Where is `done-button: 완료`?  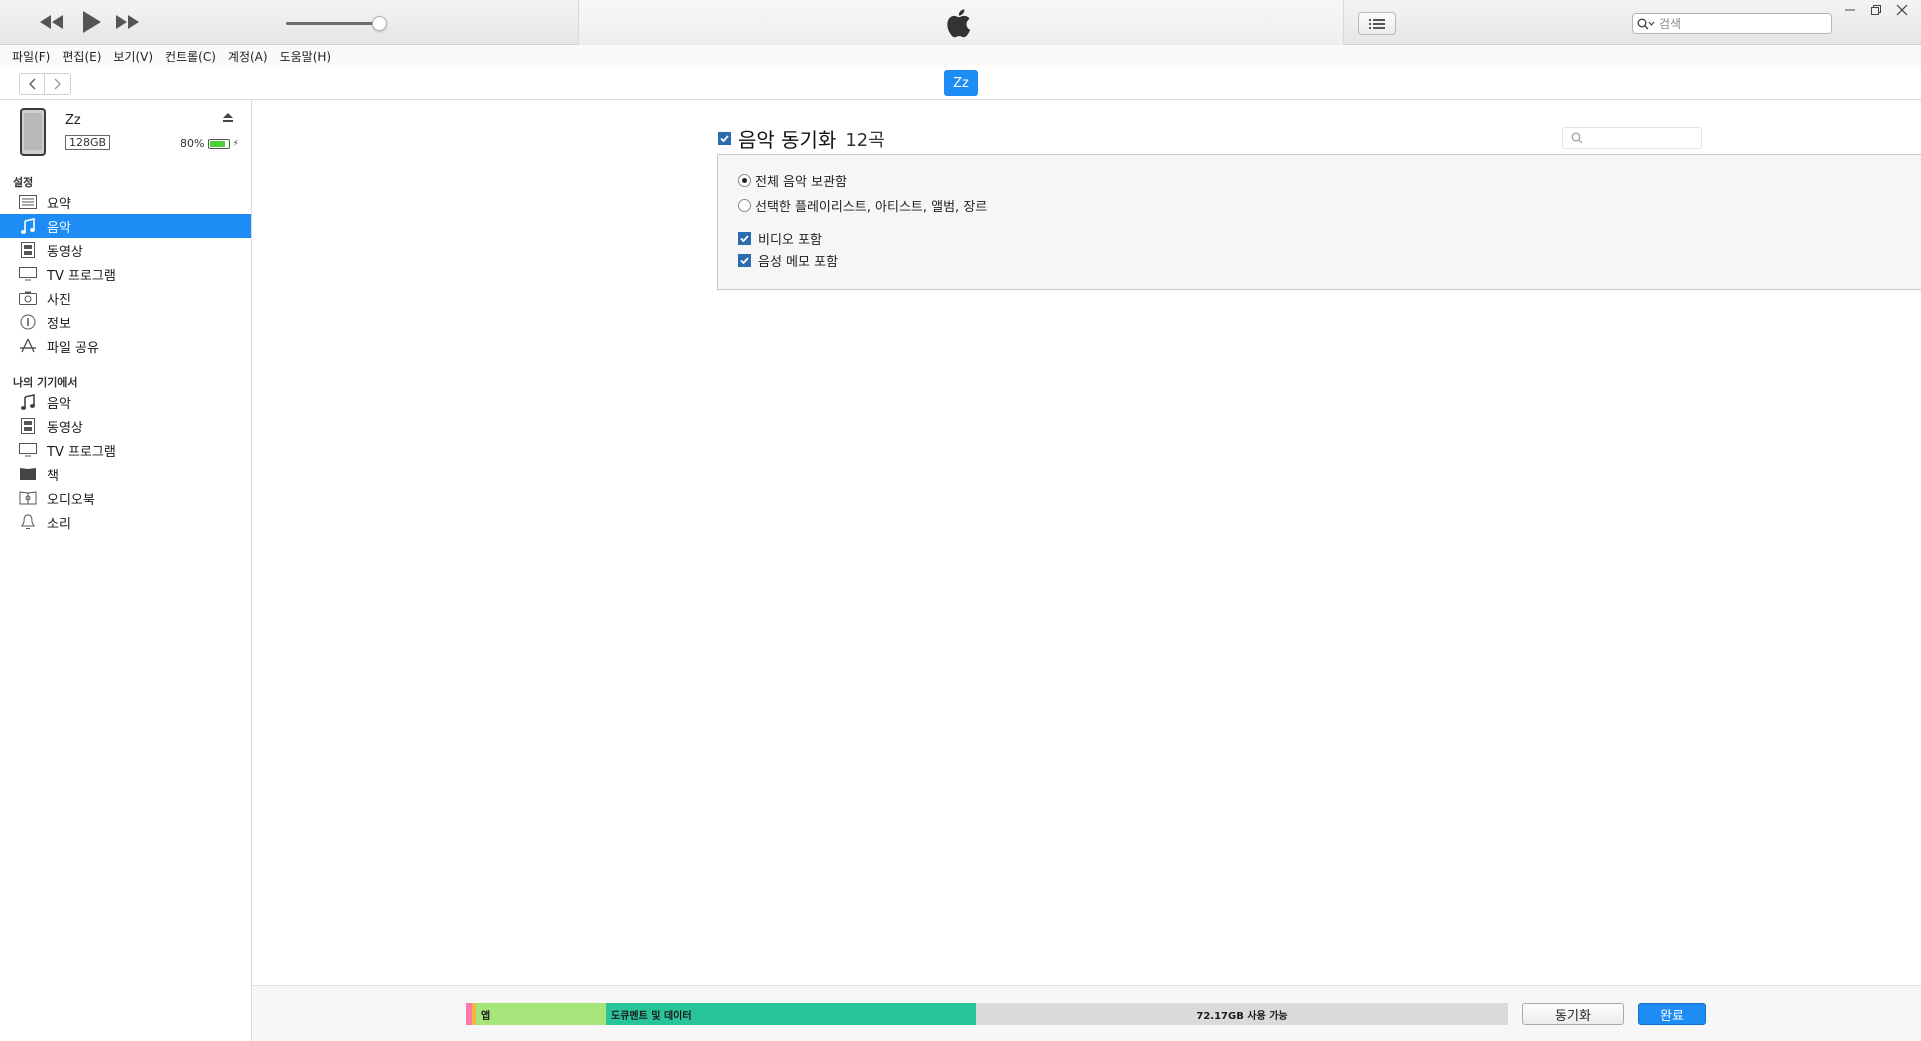
done-button: 완료 is located at coordinates (1672, 1014).